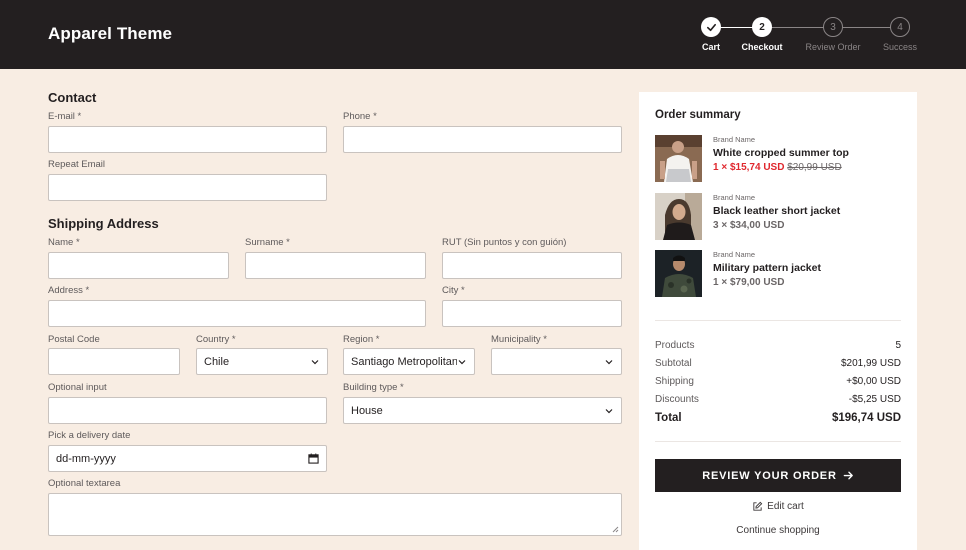  Describe the element at coordinates (360, 116) in the screenshot. I see `phone-label: Phone *` at that location.